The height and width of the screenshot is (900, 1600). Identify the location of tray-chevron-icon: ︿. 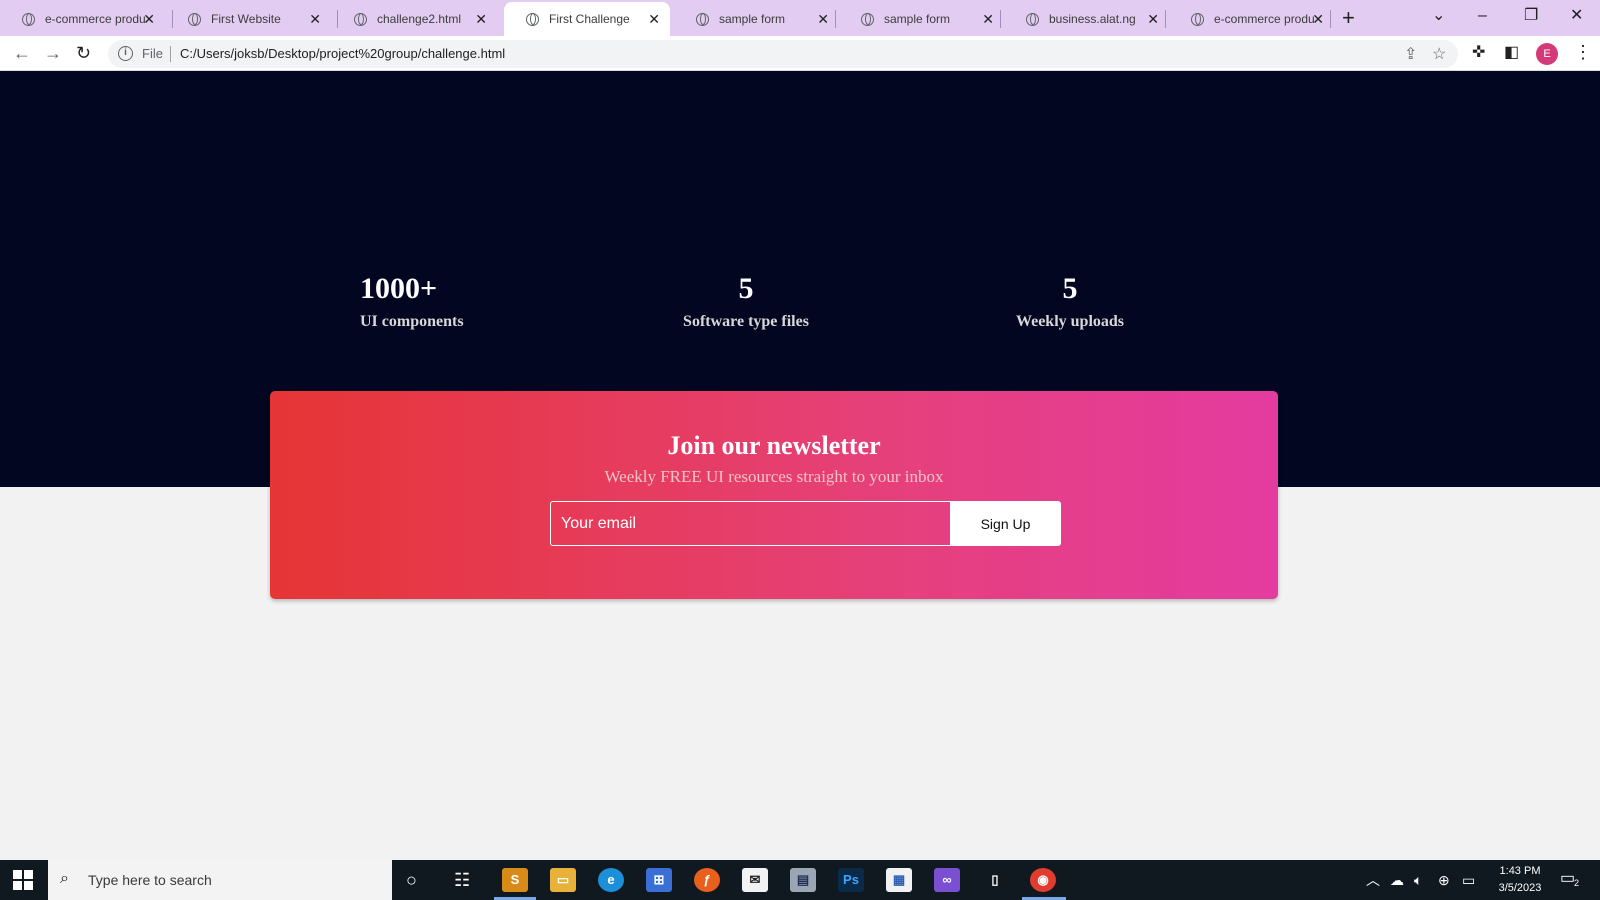
(1373, 880).